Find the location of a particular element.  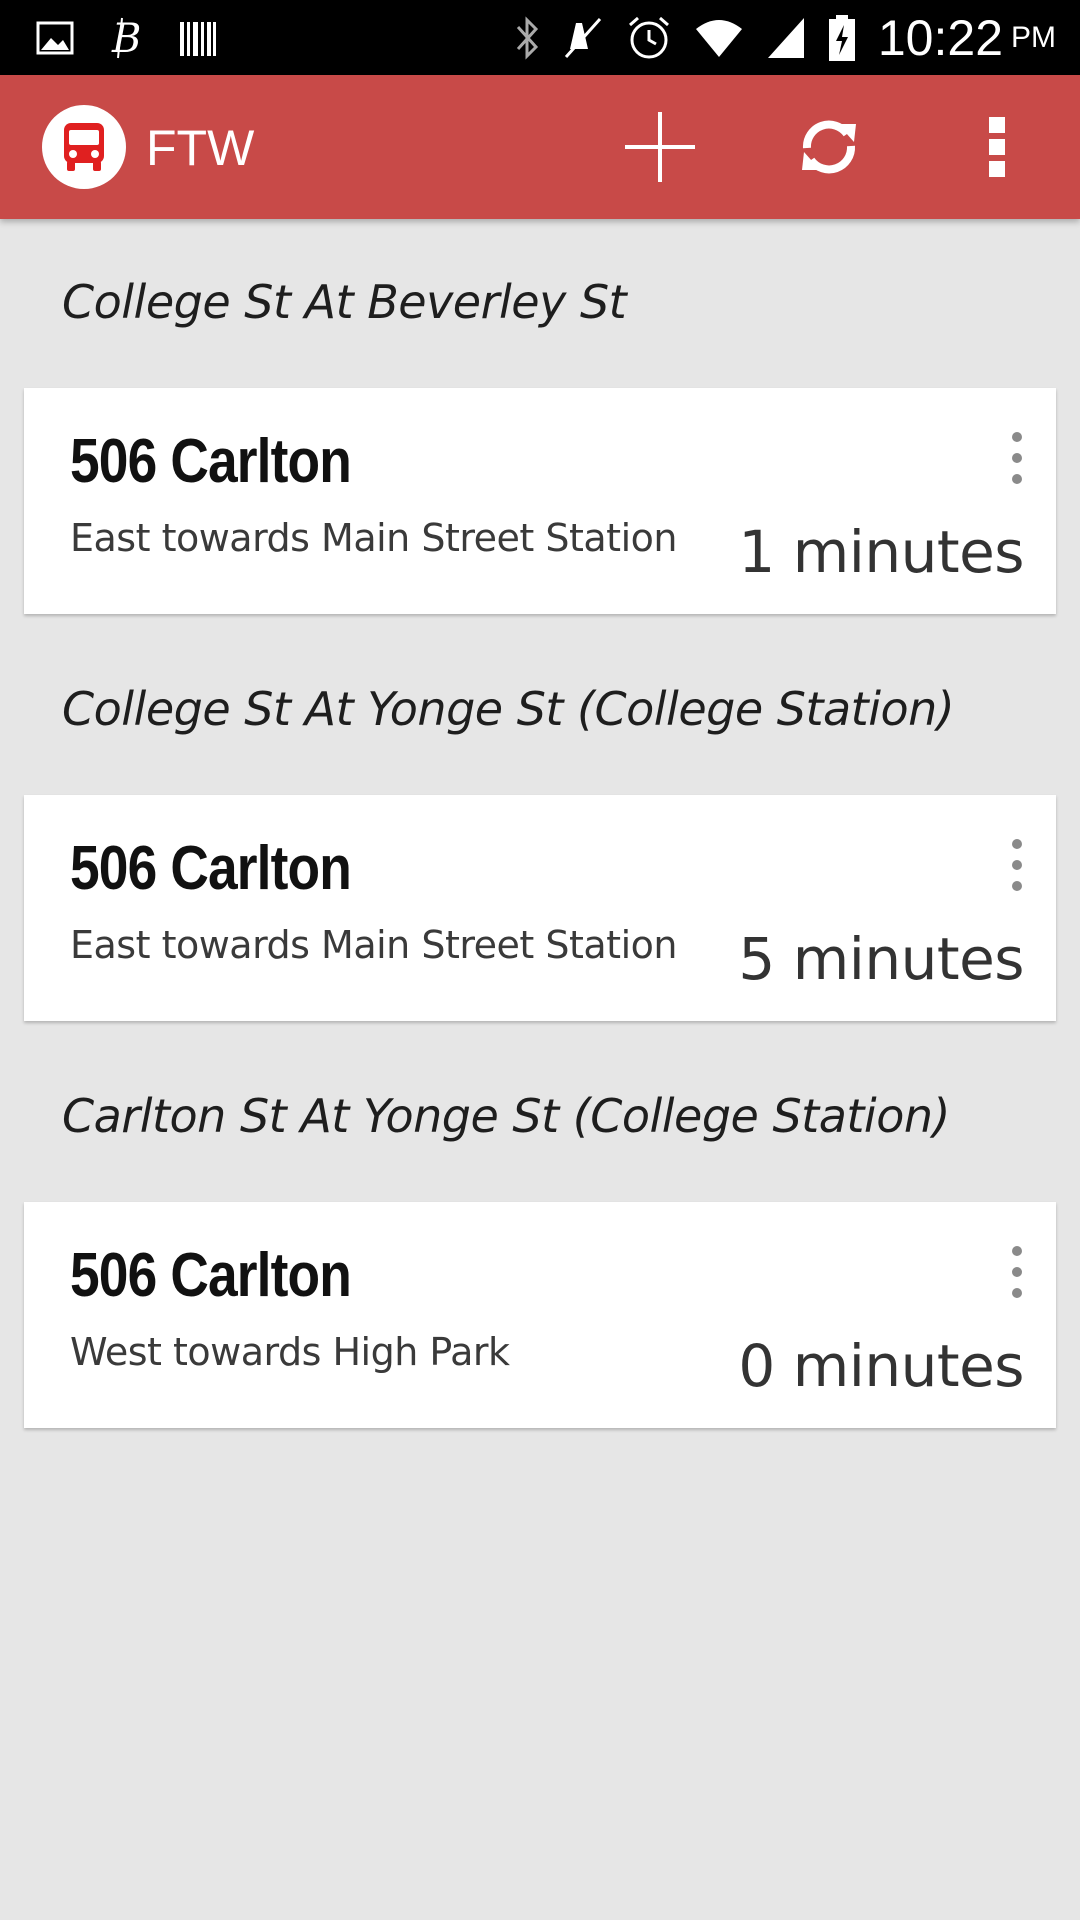

mute-icon is located at coordinates (583, 38).